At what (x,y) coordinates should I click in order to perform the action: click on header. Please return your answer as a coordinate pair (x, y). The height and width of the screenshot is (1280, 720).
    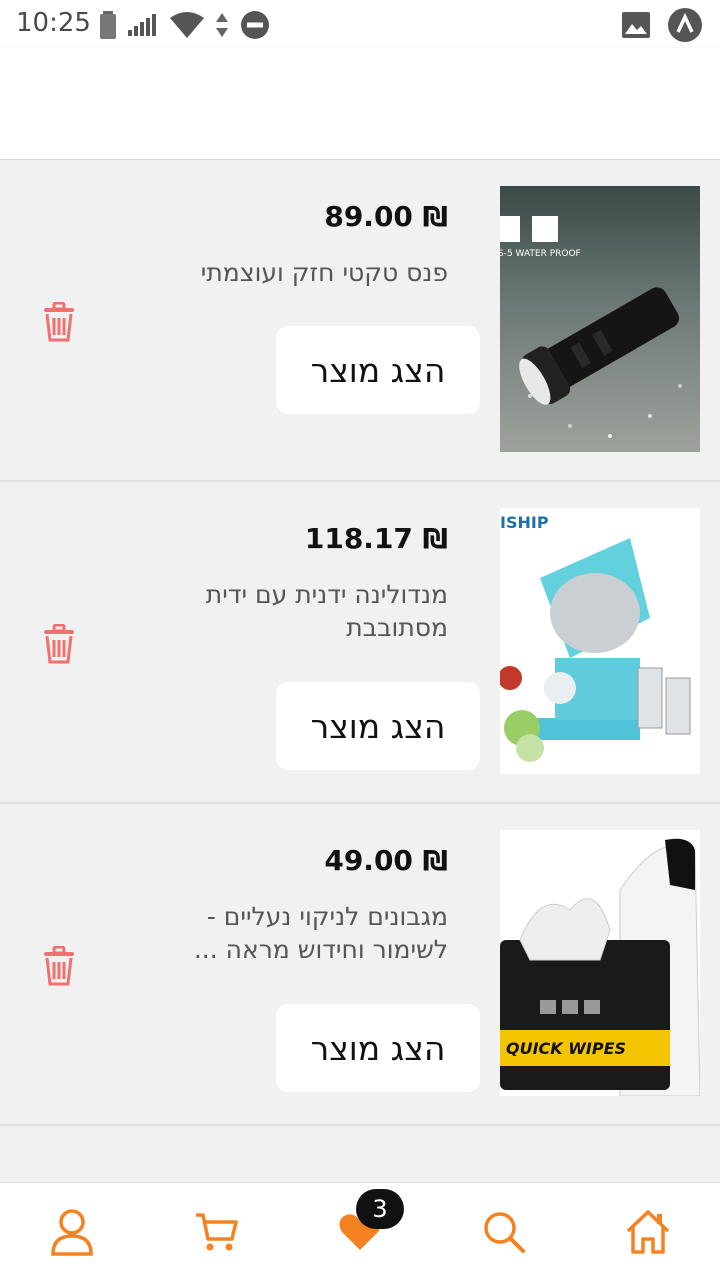
    Looking at the image, I should click on (360, 104).